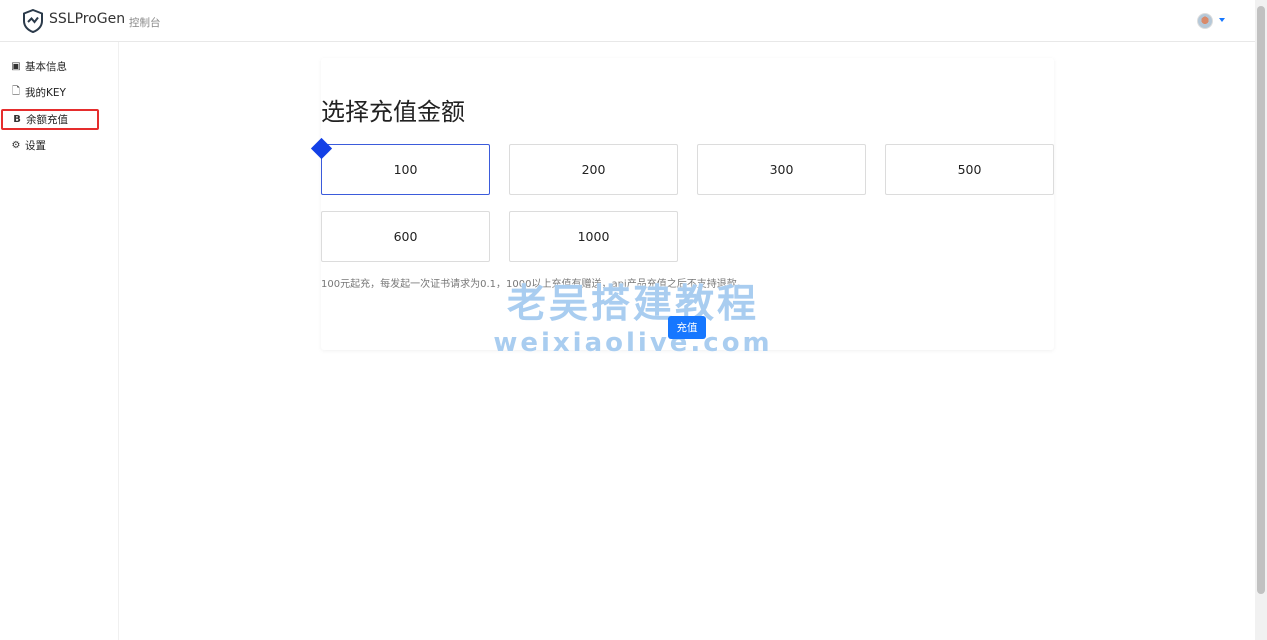 This screenshot has width=1267, height=640. I want to click on shield-logo-icon, so click(33, 21).